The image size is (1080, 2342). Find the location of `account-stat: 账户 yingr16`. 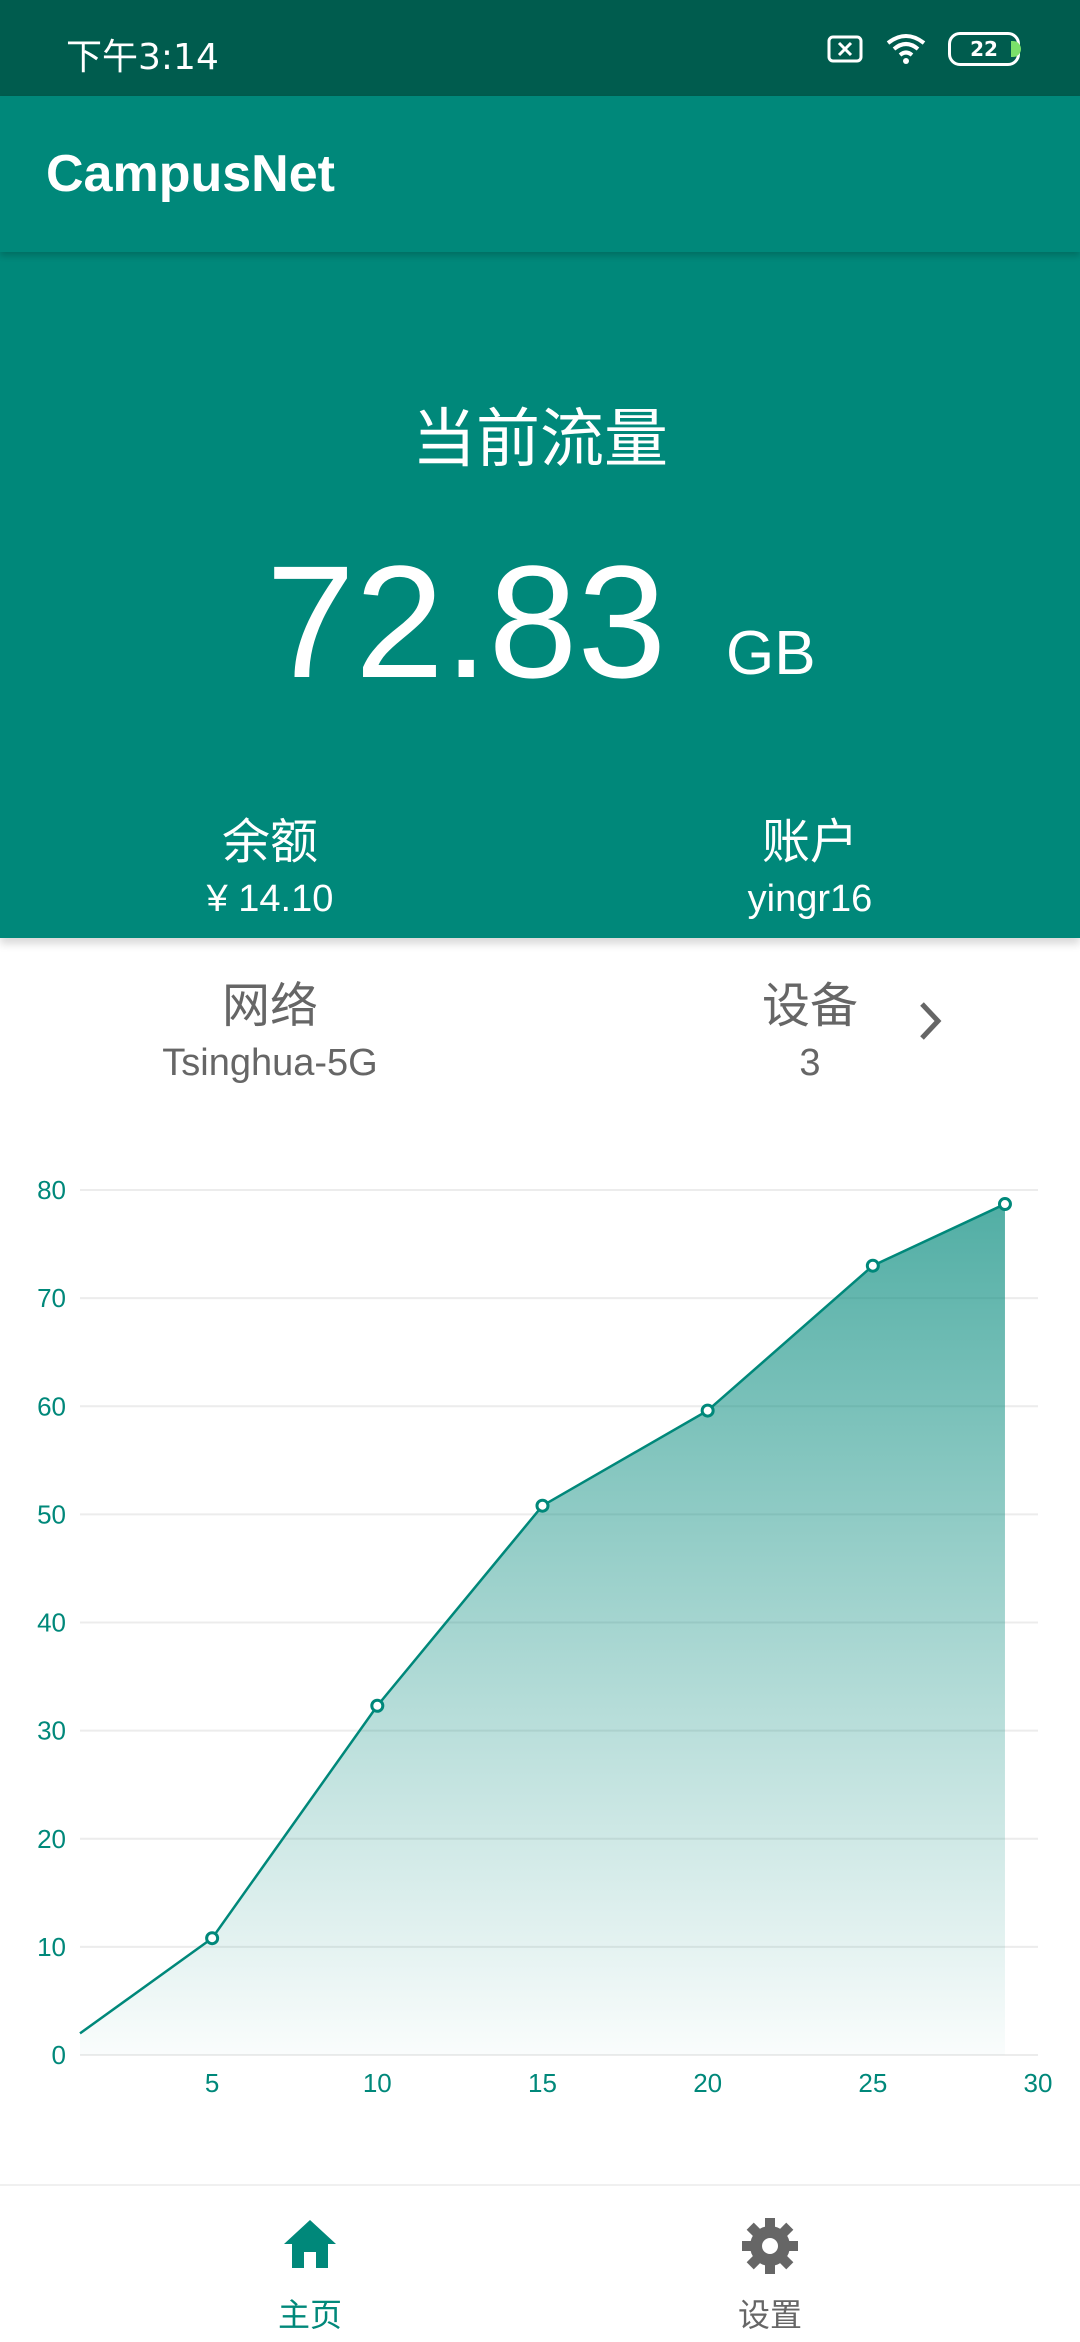

account-stat: 账户 yingr16 is located at coordinates (810, 861).